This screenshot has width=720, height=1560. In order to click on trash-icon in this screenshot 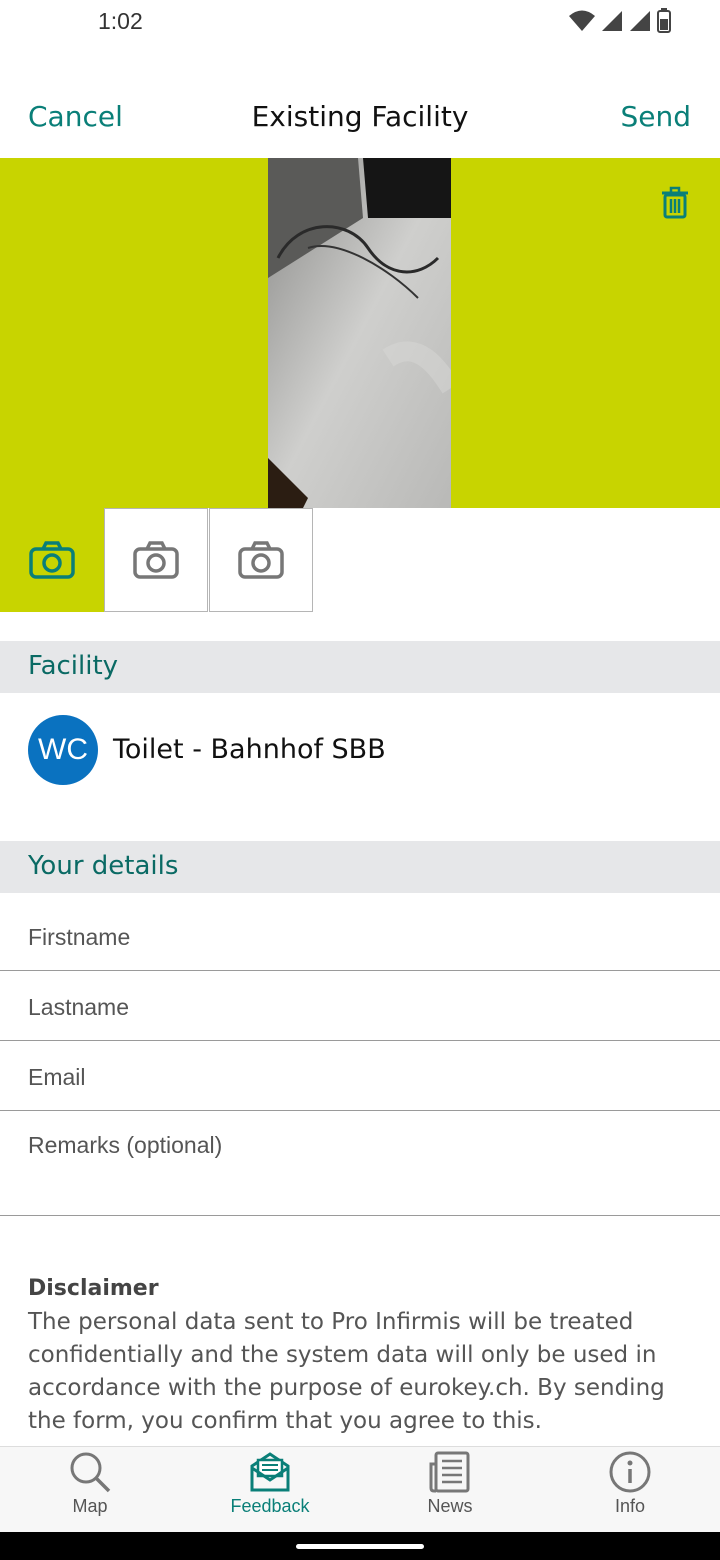, I will do `click(675, 202)`.